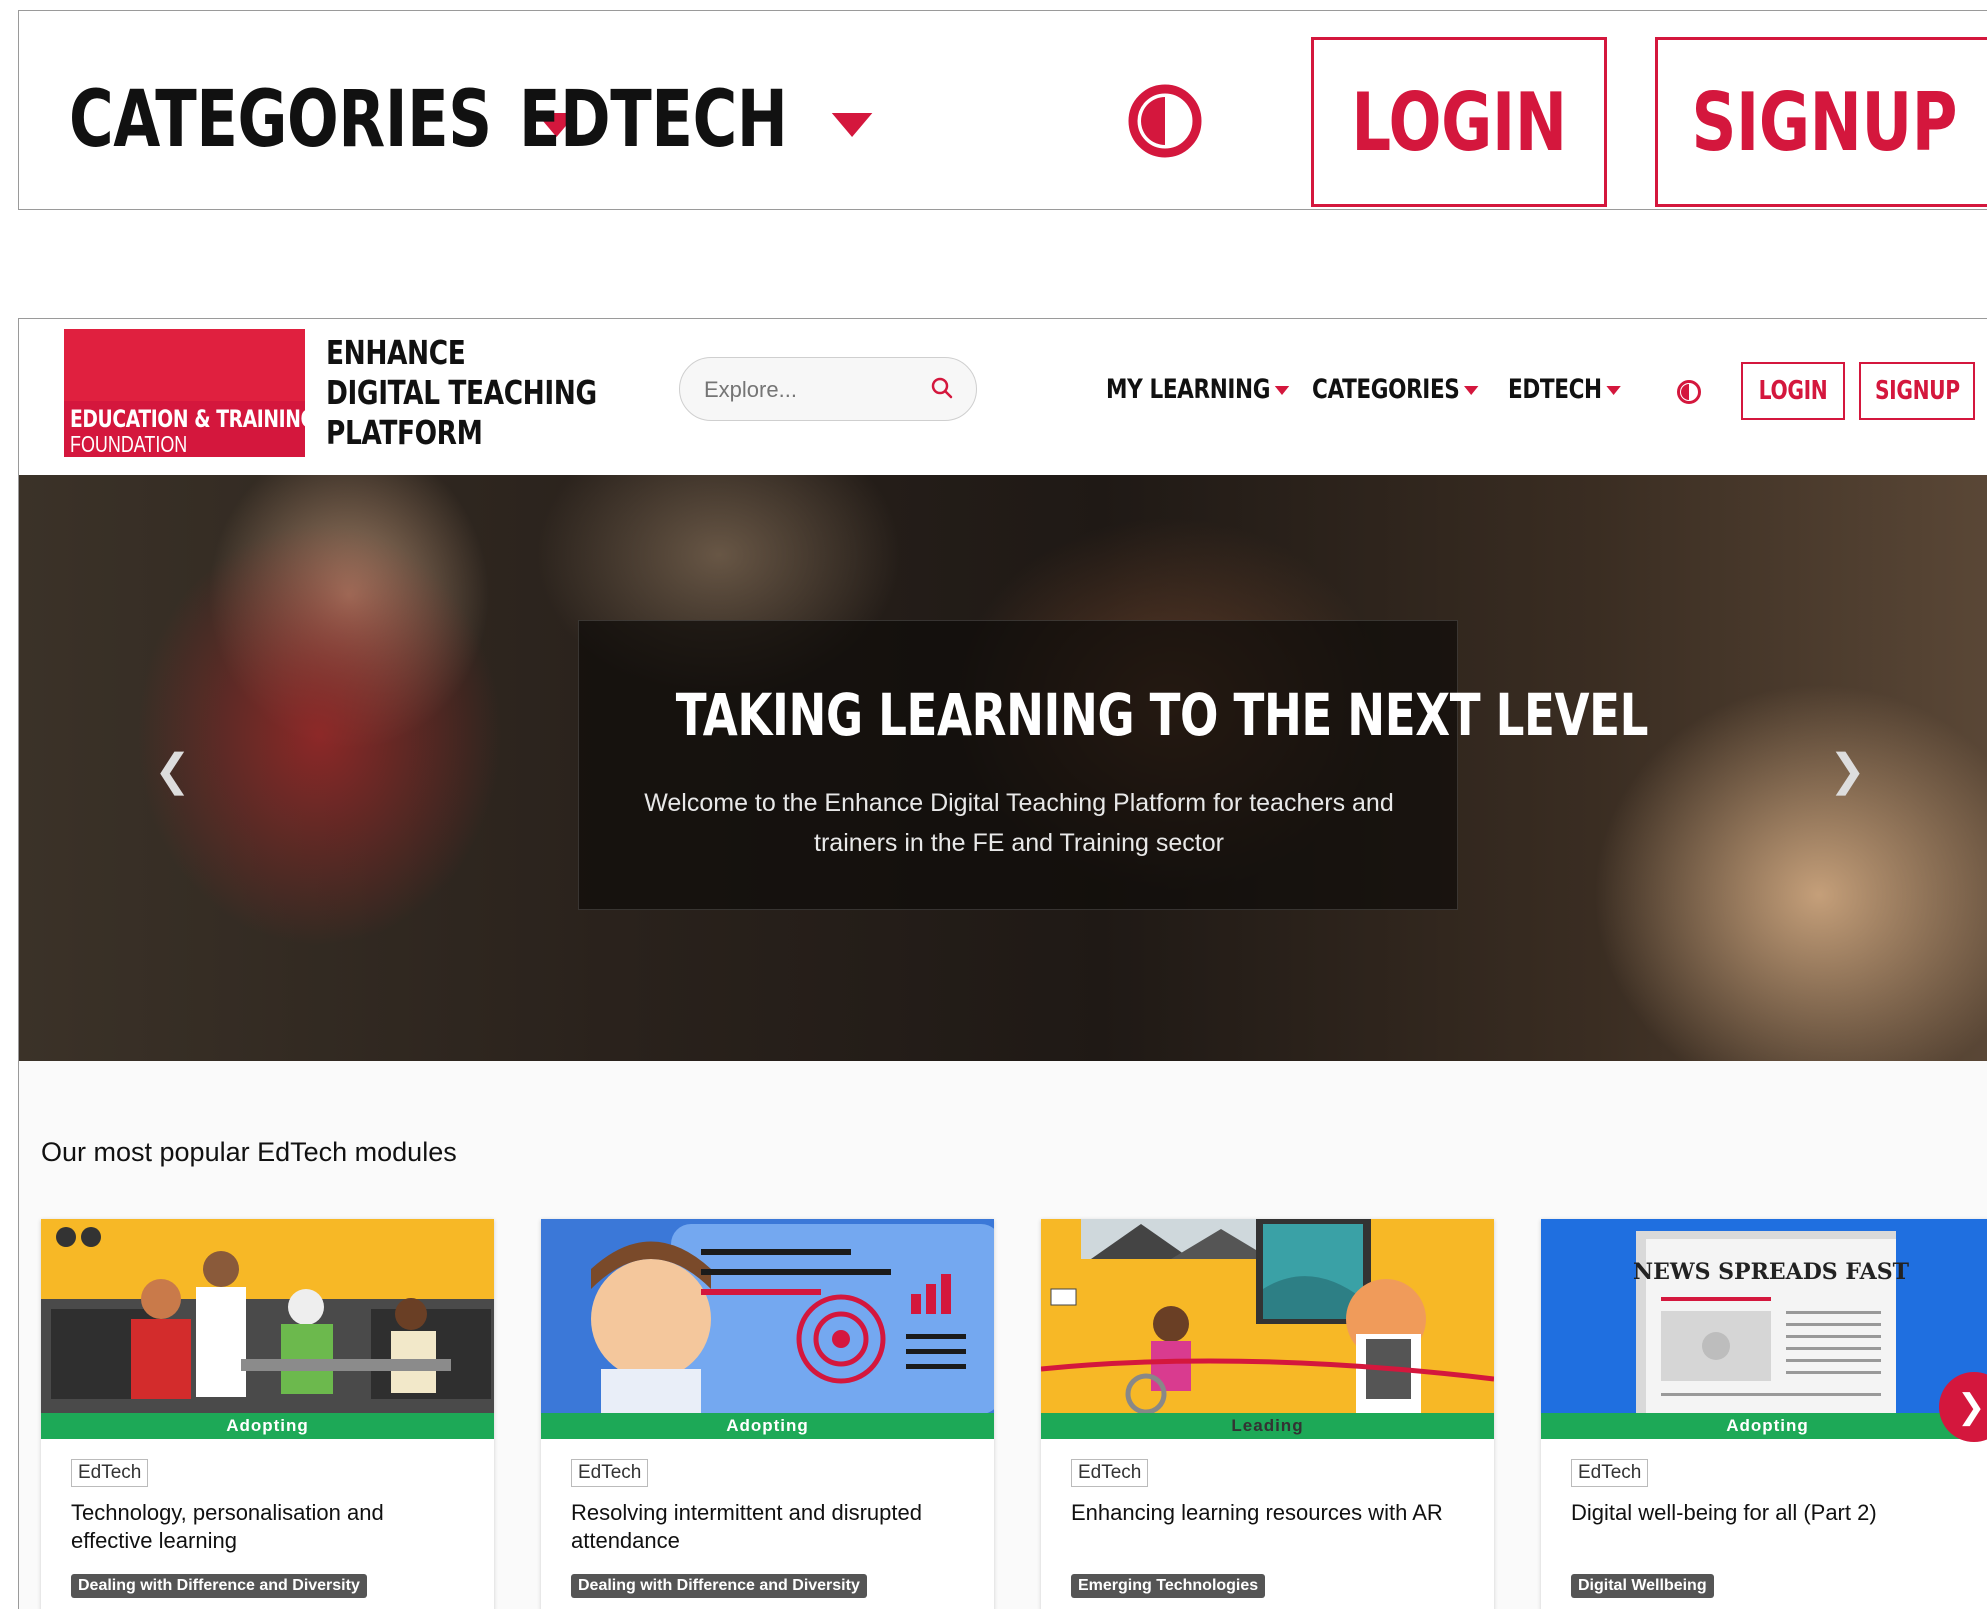  Describe the element at coordinates (1793, 391) in the screenshot. I see `login-button: LOGIN` at that location.